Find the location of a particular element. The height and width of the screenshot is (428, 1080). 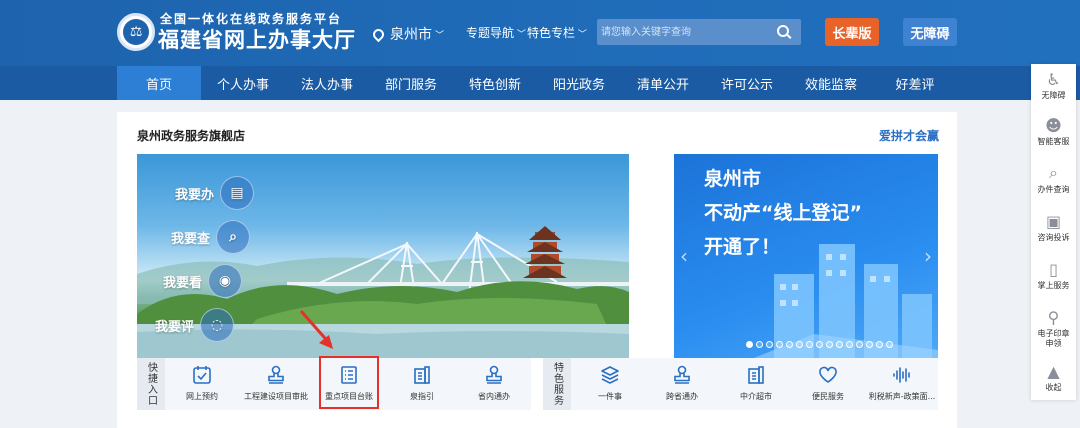

eye-icon: ◉ is located at coordinates (225, 281).